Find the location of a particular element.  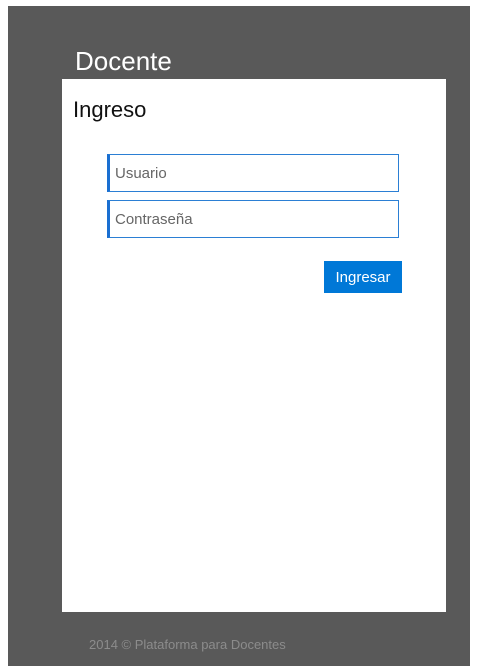

footer-text: 2014 © Plataforma para Docentes is located at coordinates (187, 644).